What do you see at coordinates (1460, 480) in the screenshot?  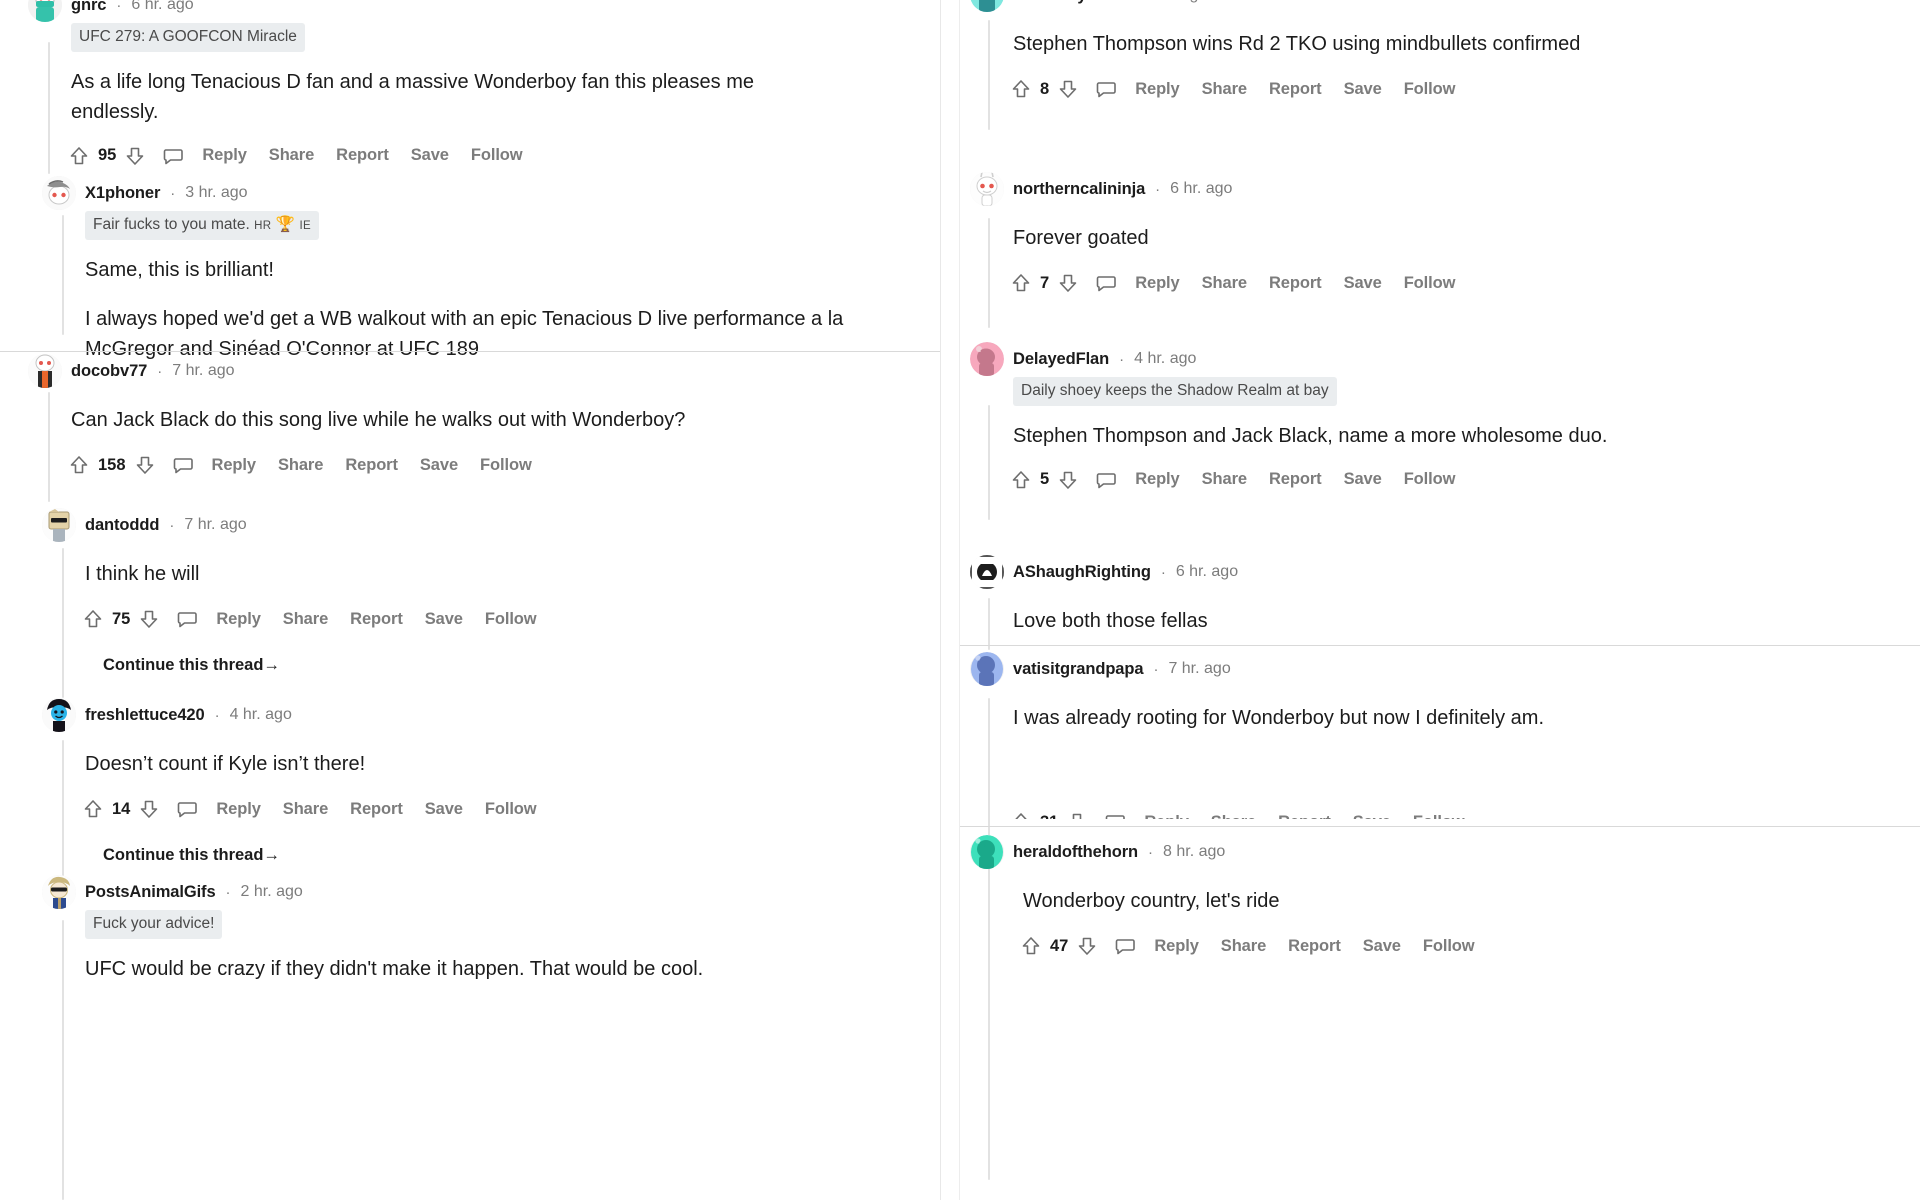 I see `comment-actions: 5 Reply Share Report Save Follow` at bounding box center [1460, 480].